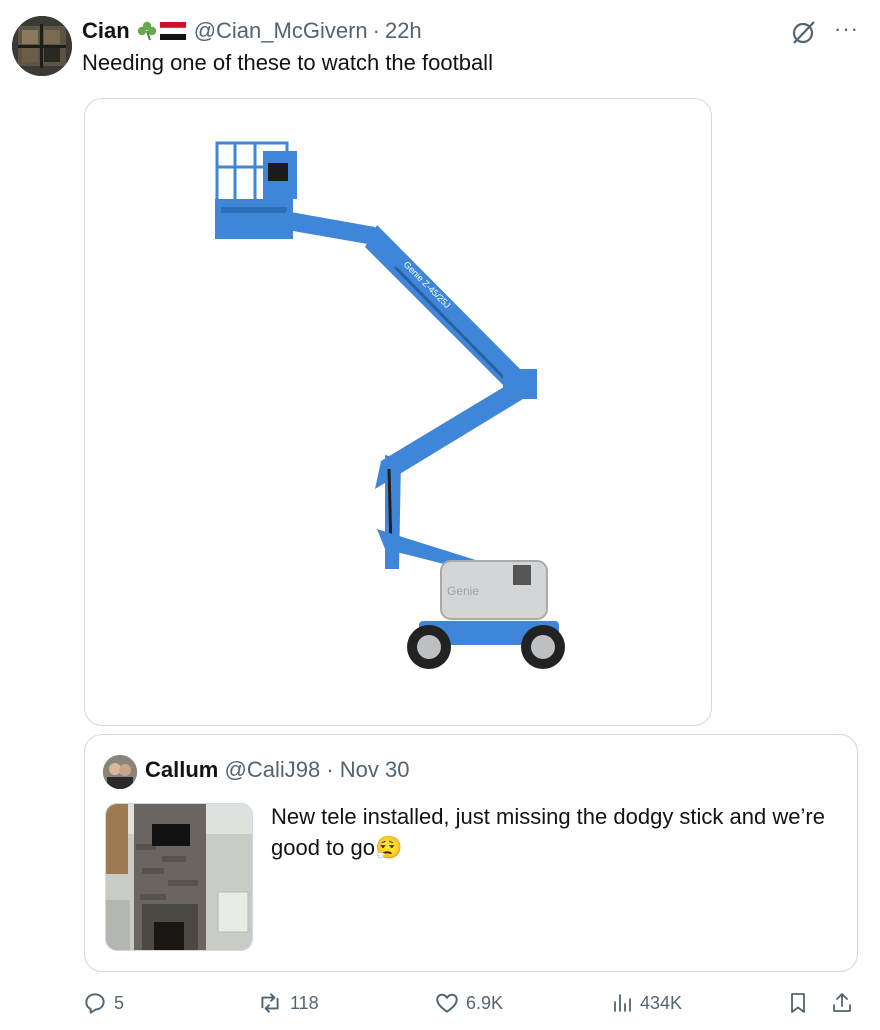  I want to click on bookmark-icon, so click(798, 1003).